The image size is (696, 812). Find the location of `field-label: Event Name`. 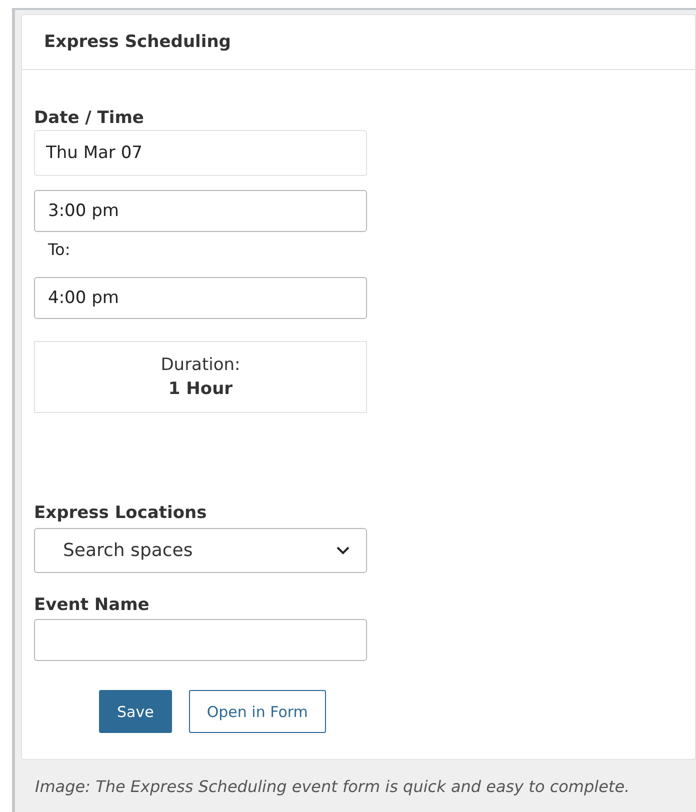

field-label: Event Name is located at coordinates (92, 605).